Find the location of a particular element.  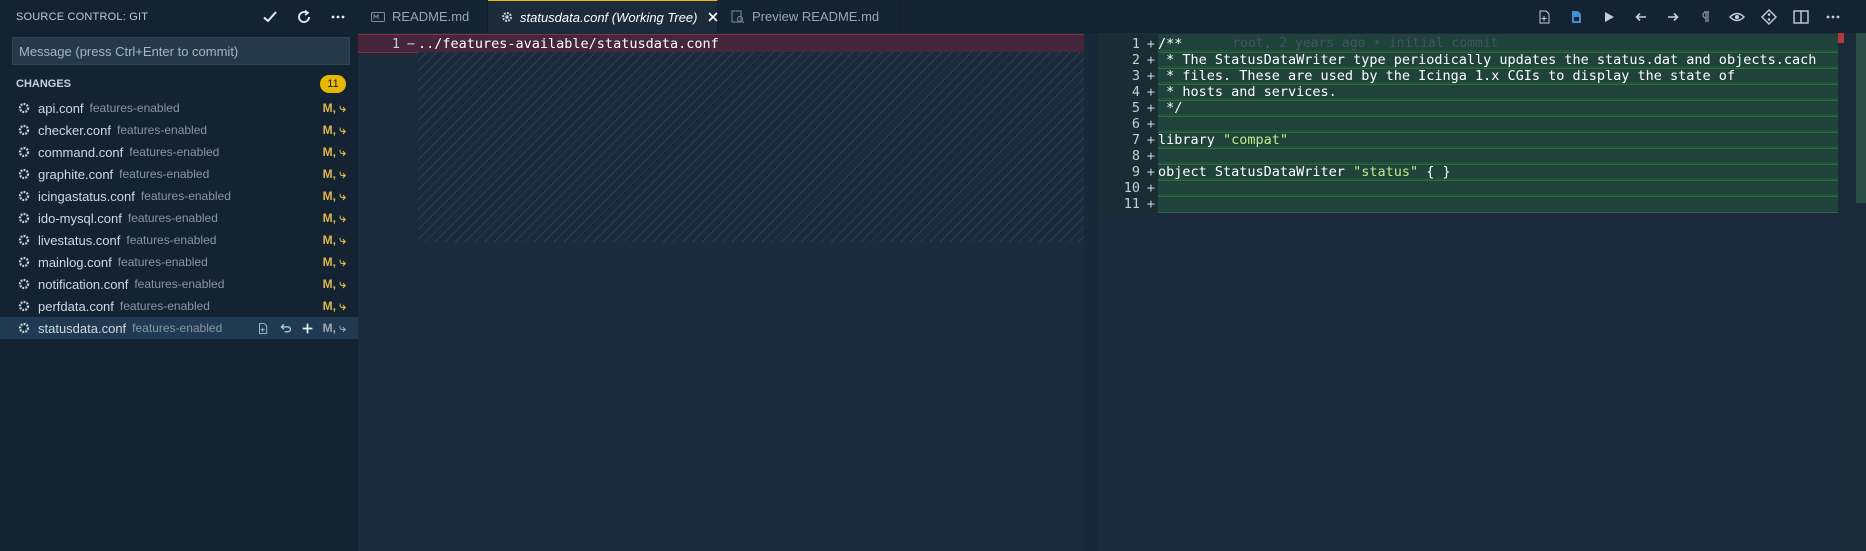

line-number: 5 is located at coordinates (1135, 107).